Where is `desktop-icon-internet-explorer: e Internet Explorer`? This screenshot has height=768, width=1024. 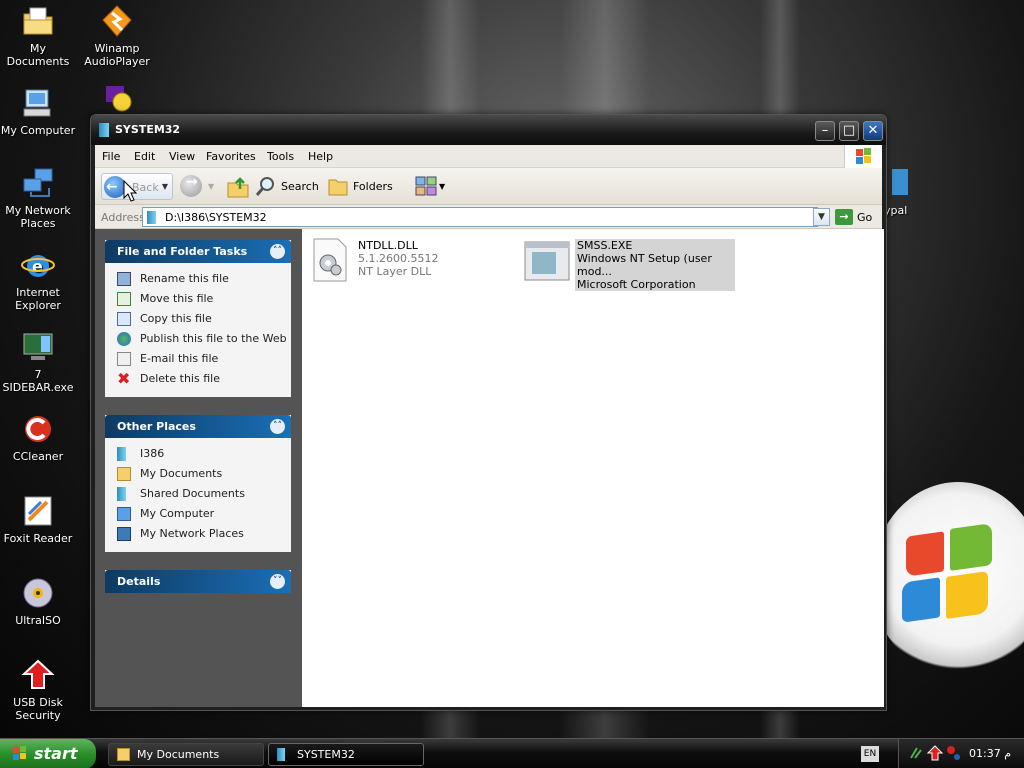 desktop-icon-internet-explorer: e Internet Explorer is located at coordinates (39, 280).